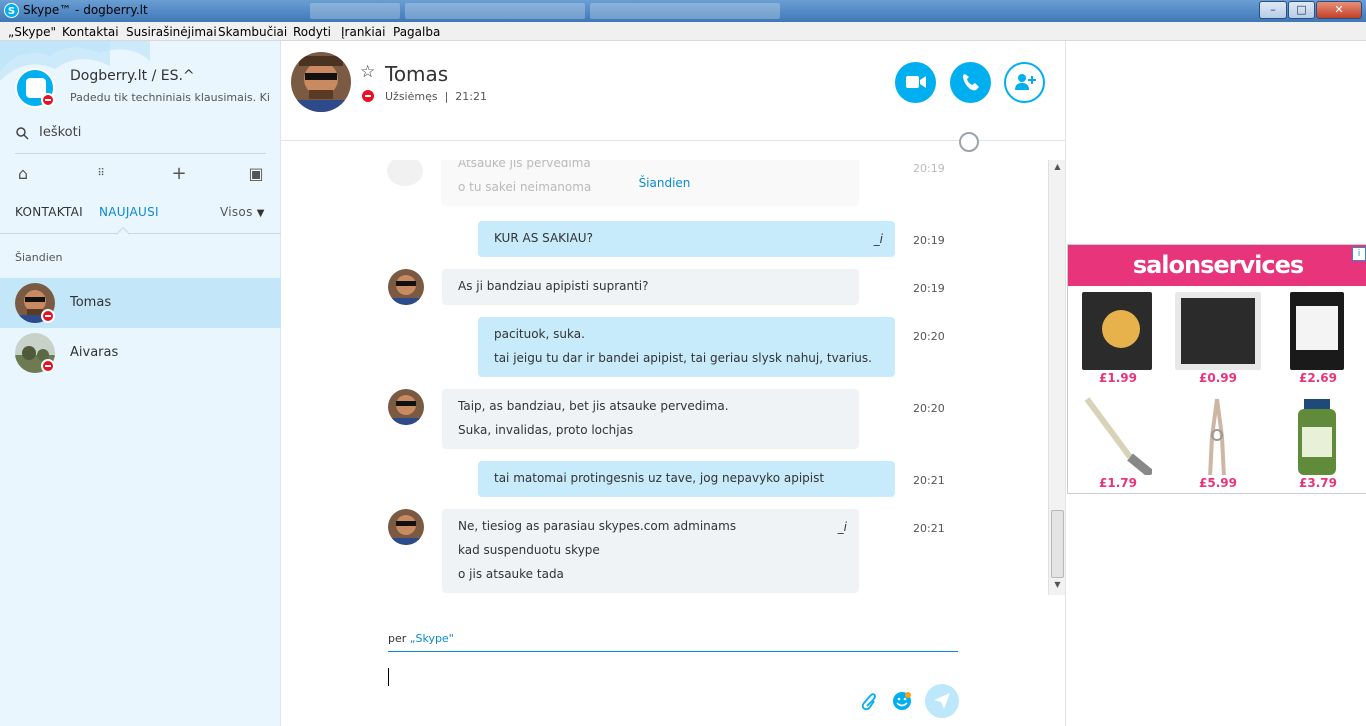 The width and height of the screenshot is (1366, 726). What do you see at coordinates (1118, 483) in the screenshot?
I see `product-price: £1.79` at bounding box center [1118, 483].